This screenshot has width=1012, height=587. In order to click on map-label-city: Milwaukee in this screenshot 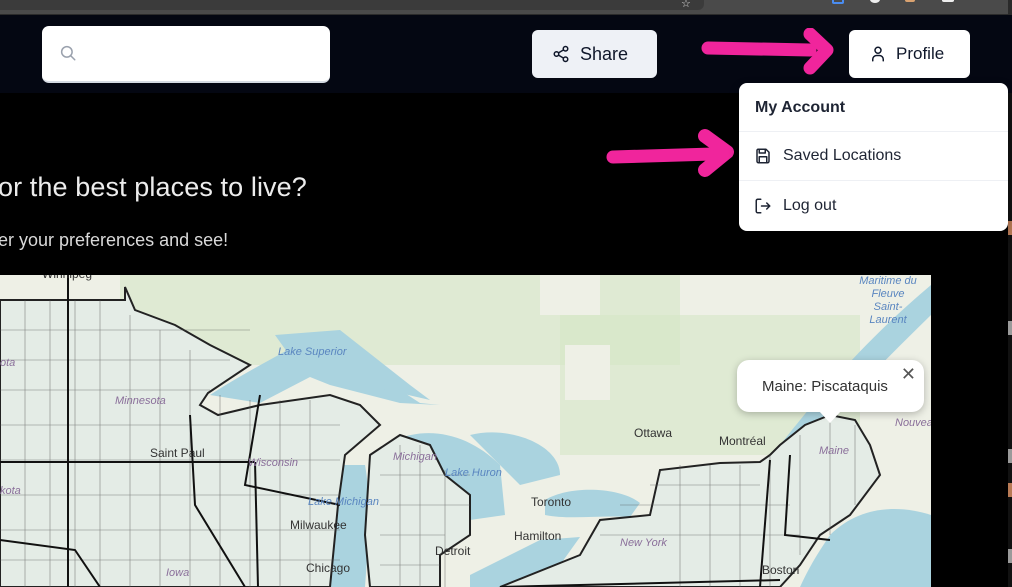, I will do `click(318, 525)`.